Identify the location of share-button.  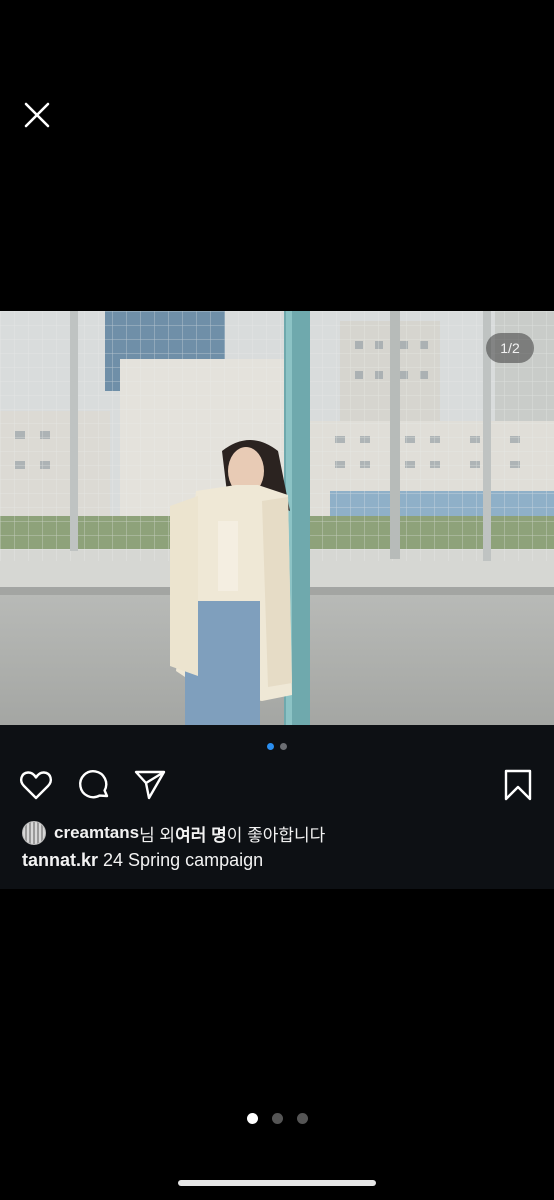
(150, 785).